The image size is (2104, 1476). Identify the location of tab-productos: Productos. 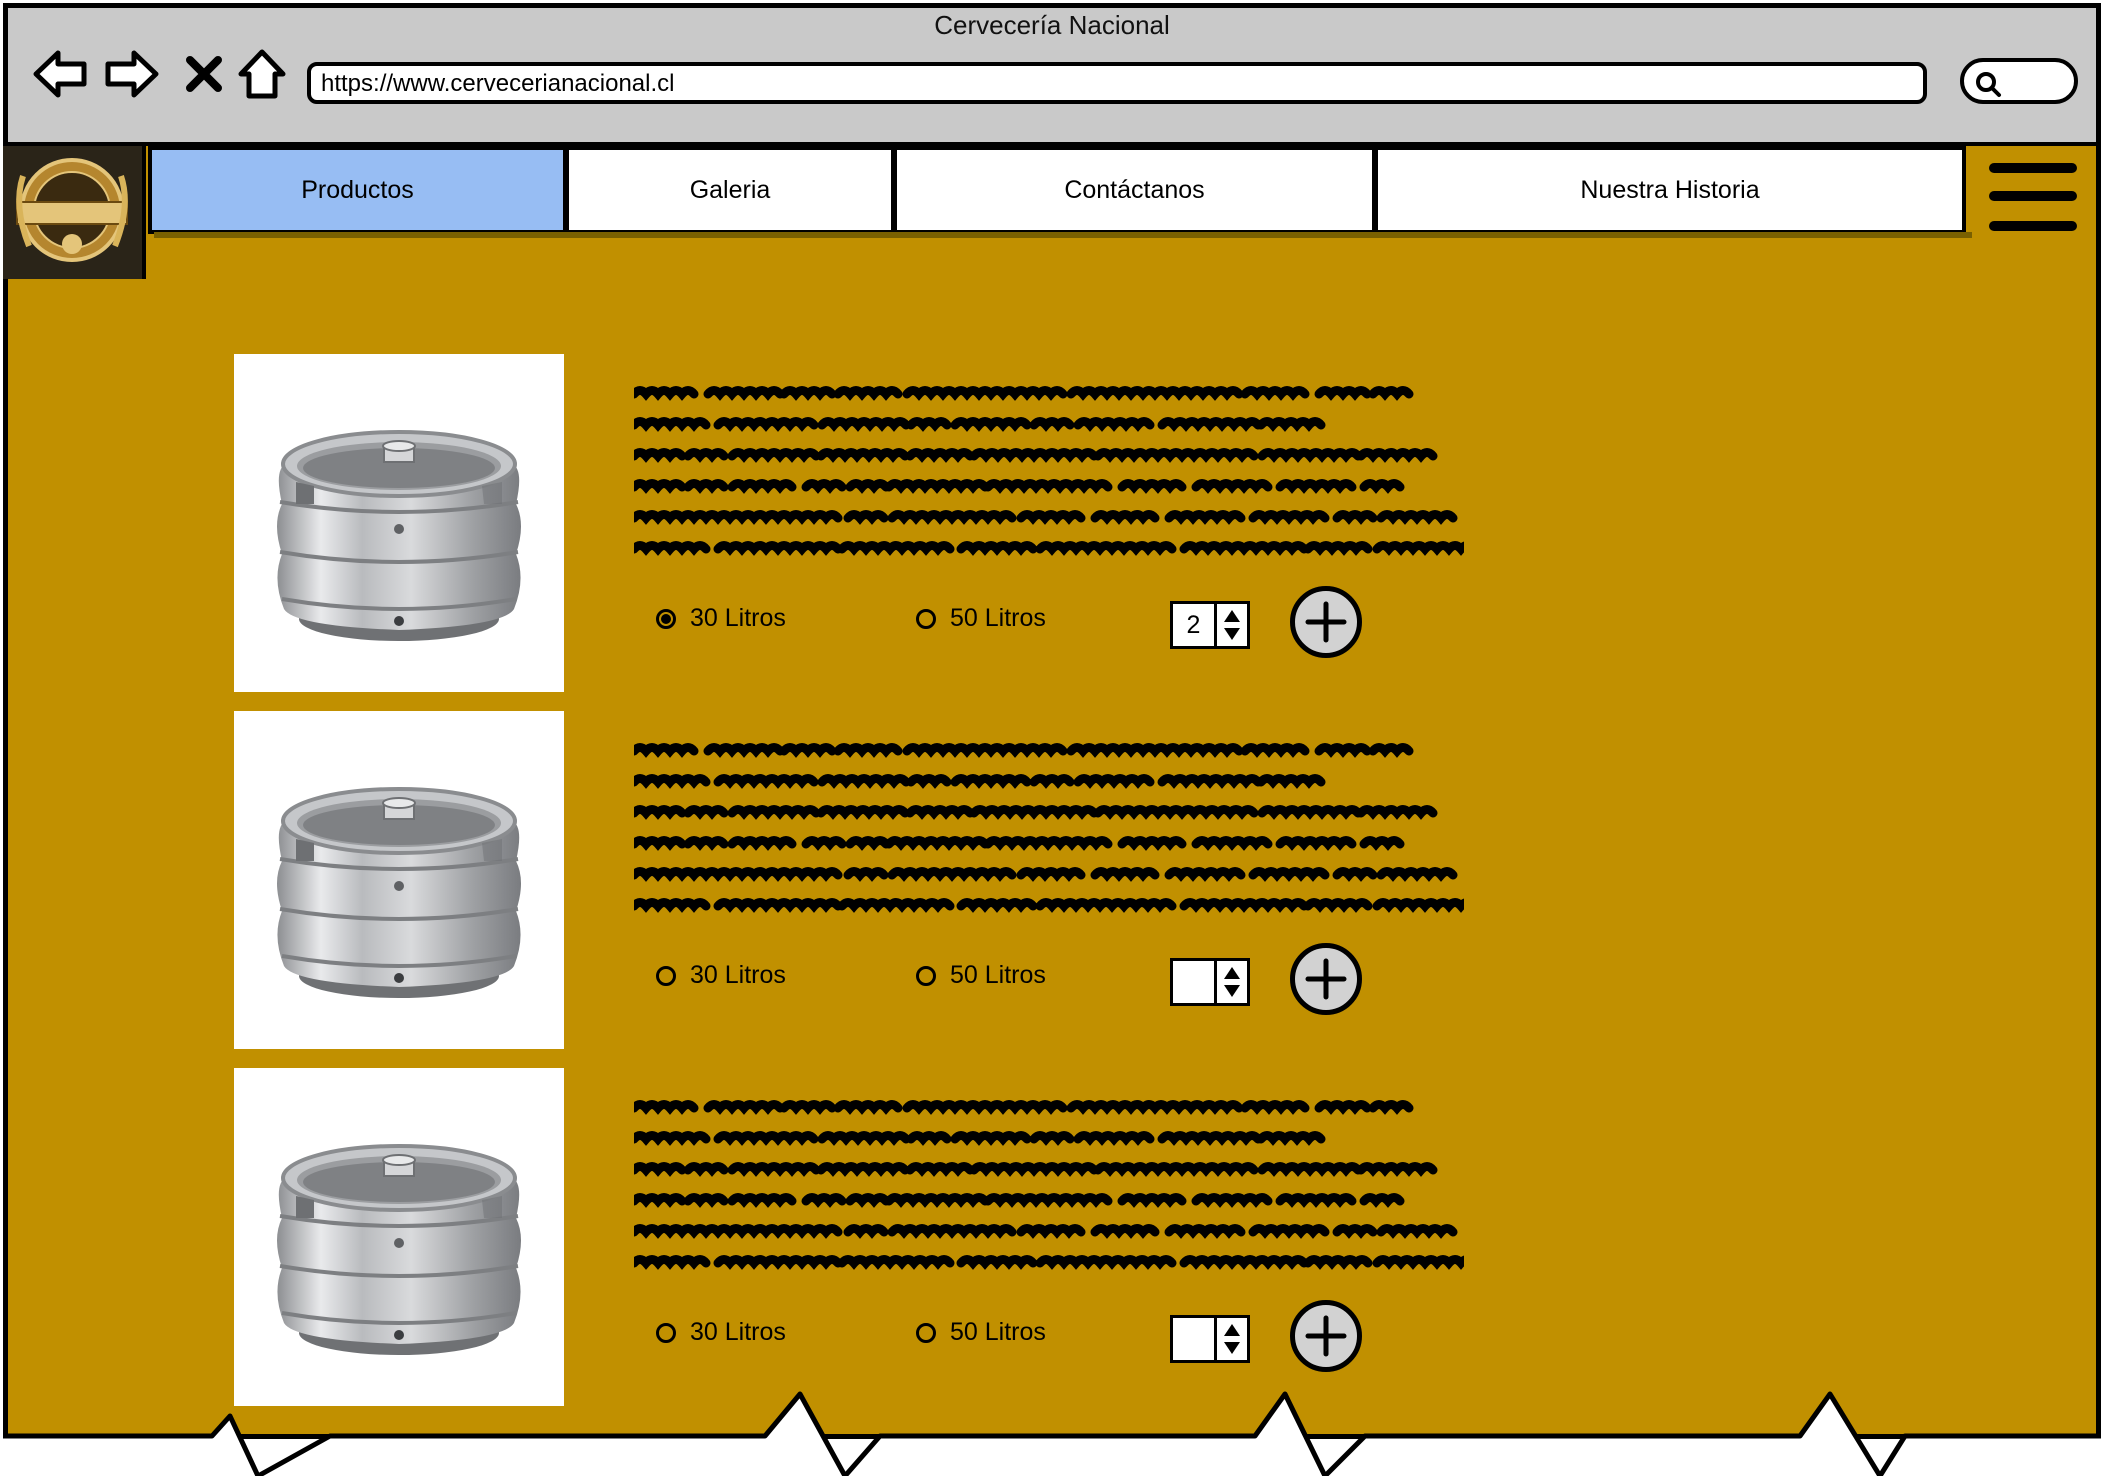
(357, 190).